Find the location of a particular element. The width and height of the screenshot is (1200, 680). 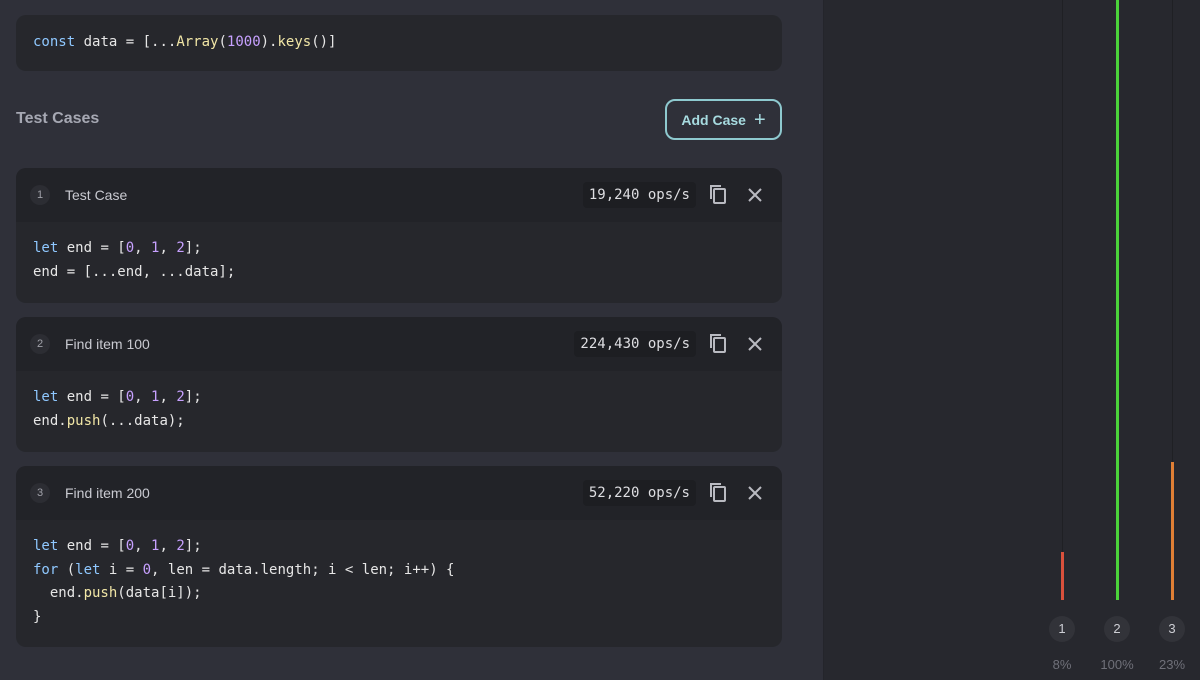

add-case-button: Add Case + is located at coordinates (723, 119).